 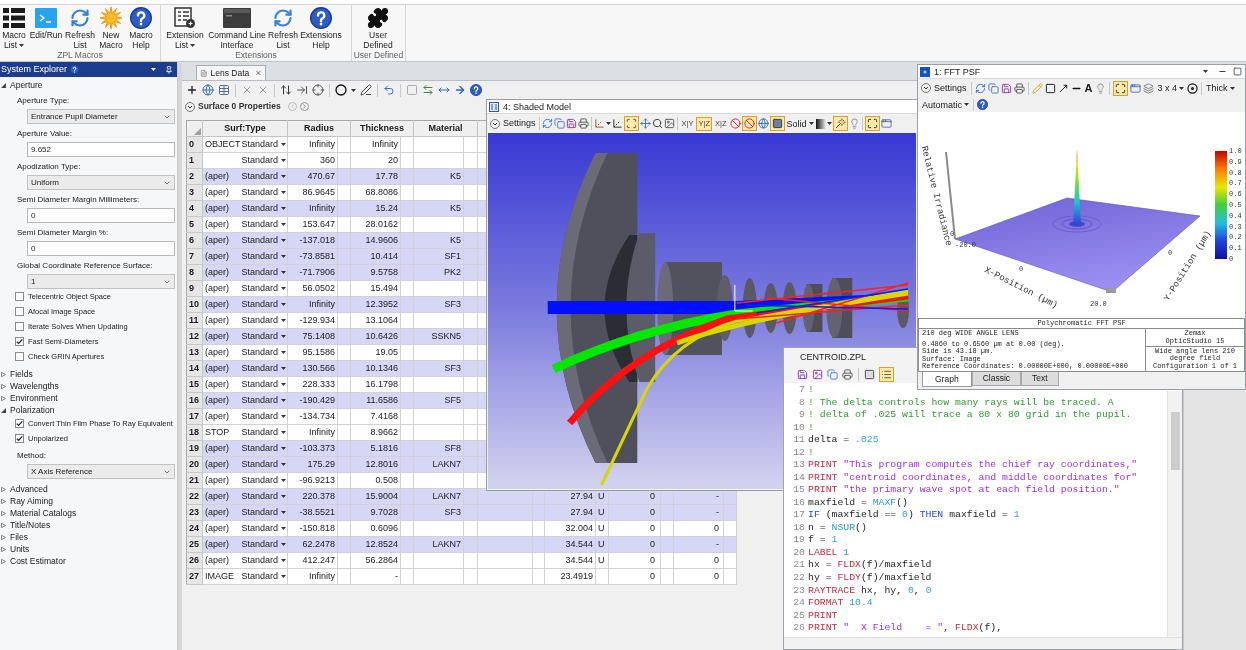 I want to click on expand-icon, so click(x=1121, y=88).